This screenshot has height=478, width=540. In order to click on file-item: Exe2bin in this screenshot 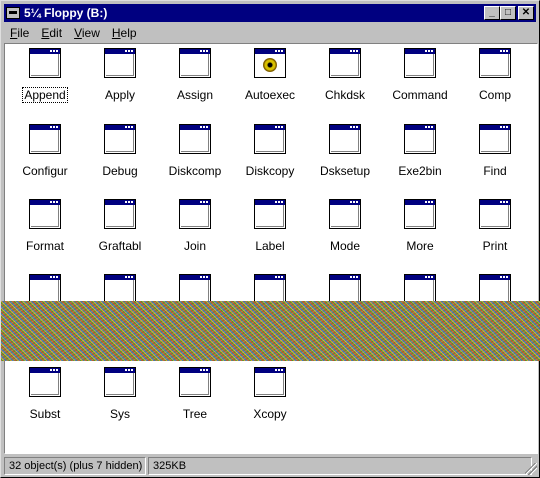, I will do `click(420, 151)`.